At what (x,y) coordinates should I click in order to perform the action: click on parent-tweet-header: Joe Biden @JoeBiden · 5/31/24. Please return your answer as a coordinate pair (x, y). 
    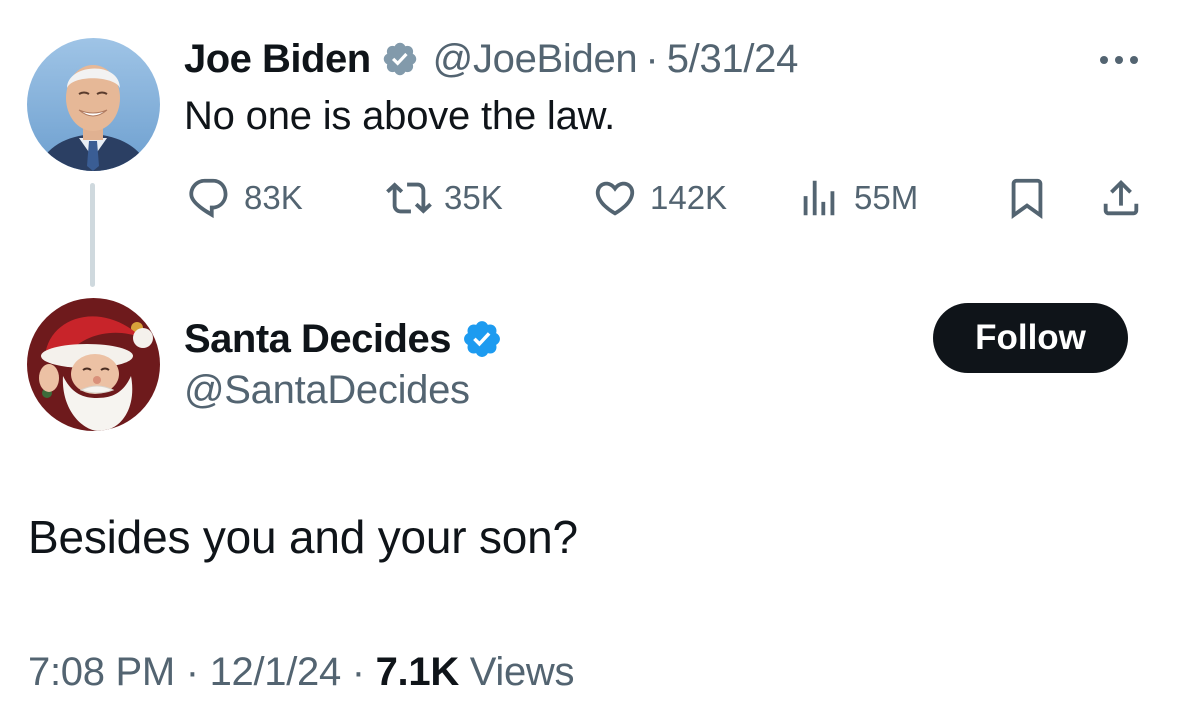
    Looking at the image, I should click on (491, 59).